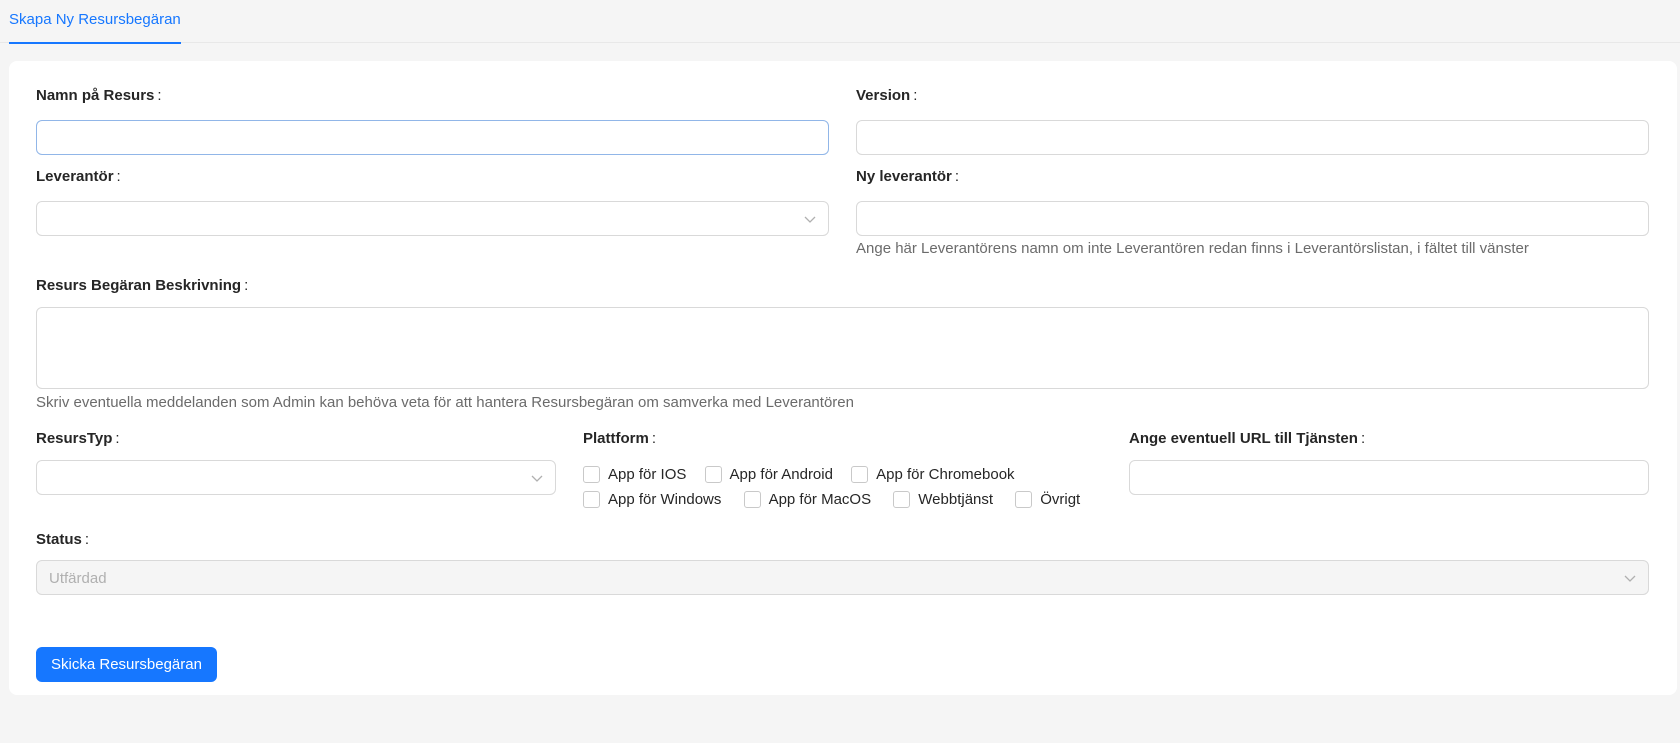 This screenshot has width=1680, height=743. I want to click on url-label: Ange eventuell URL till Tjänsten:, so click(1247, 438).